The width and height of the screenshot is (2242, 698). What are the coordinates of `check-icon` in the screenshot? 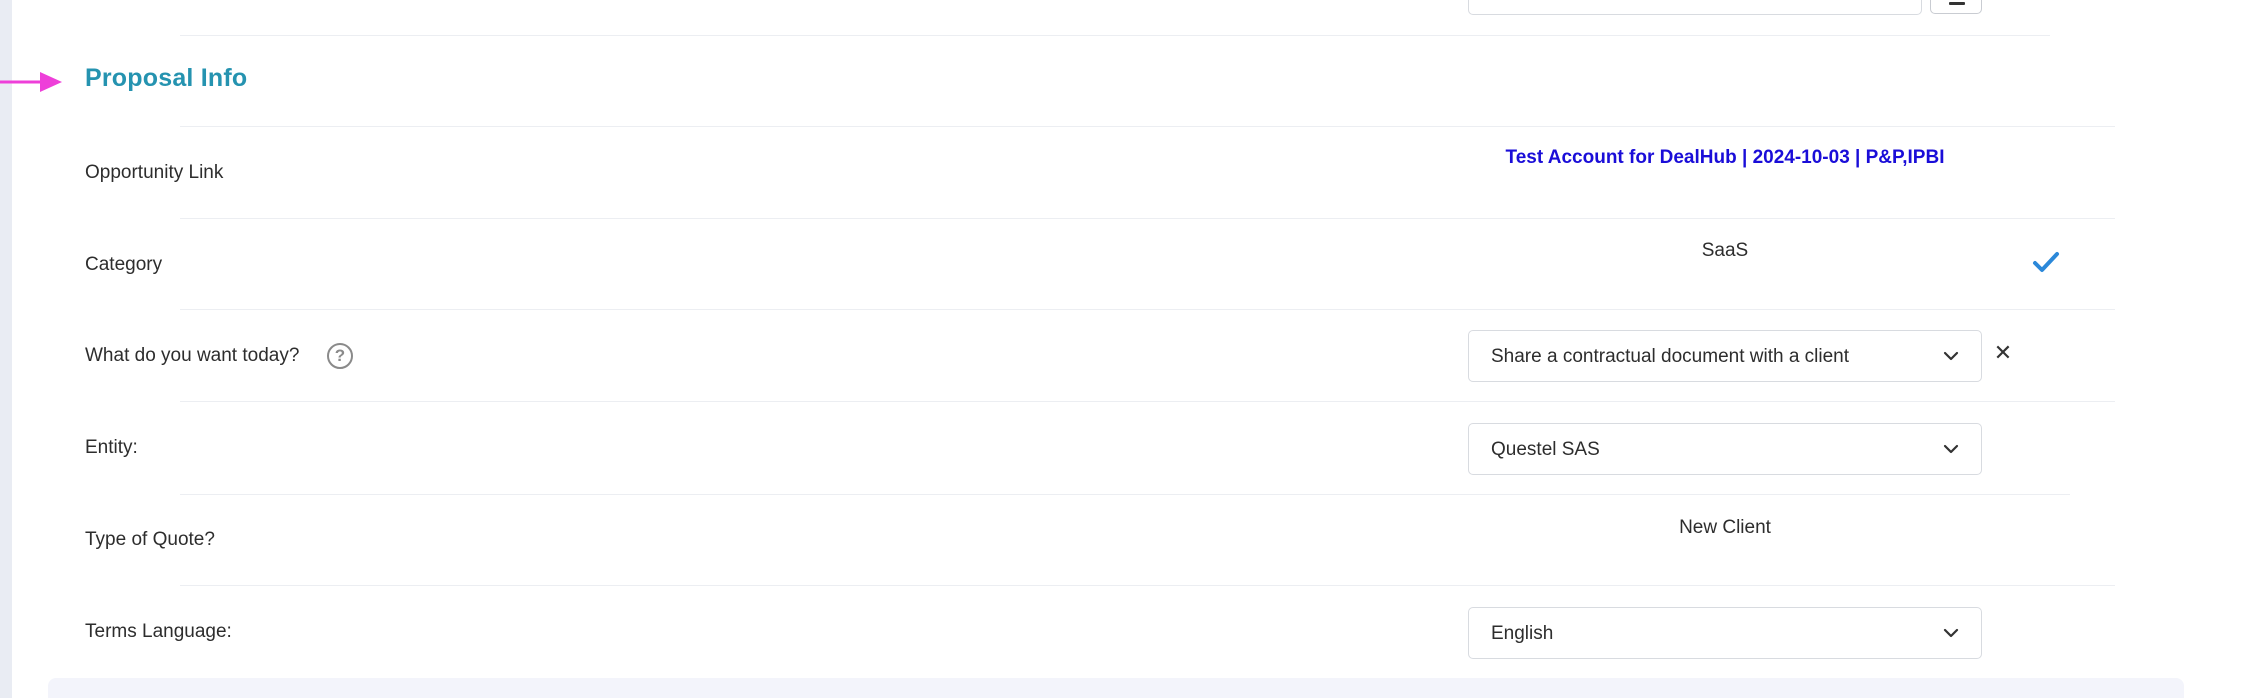 It's located at (2046, 262).